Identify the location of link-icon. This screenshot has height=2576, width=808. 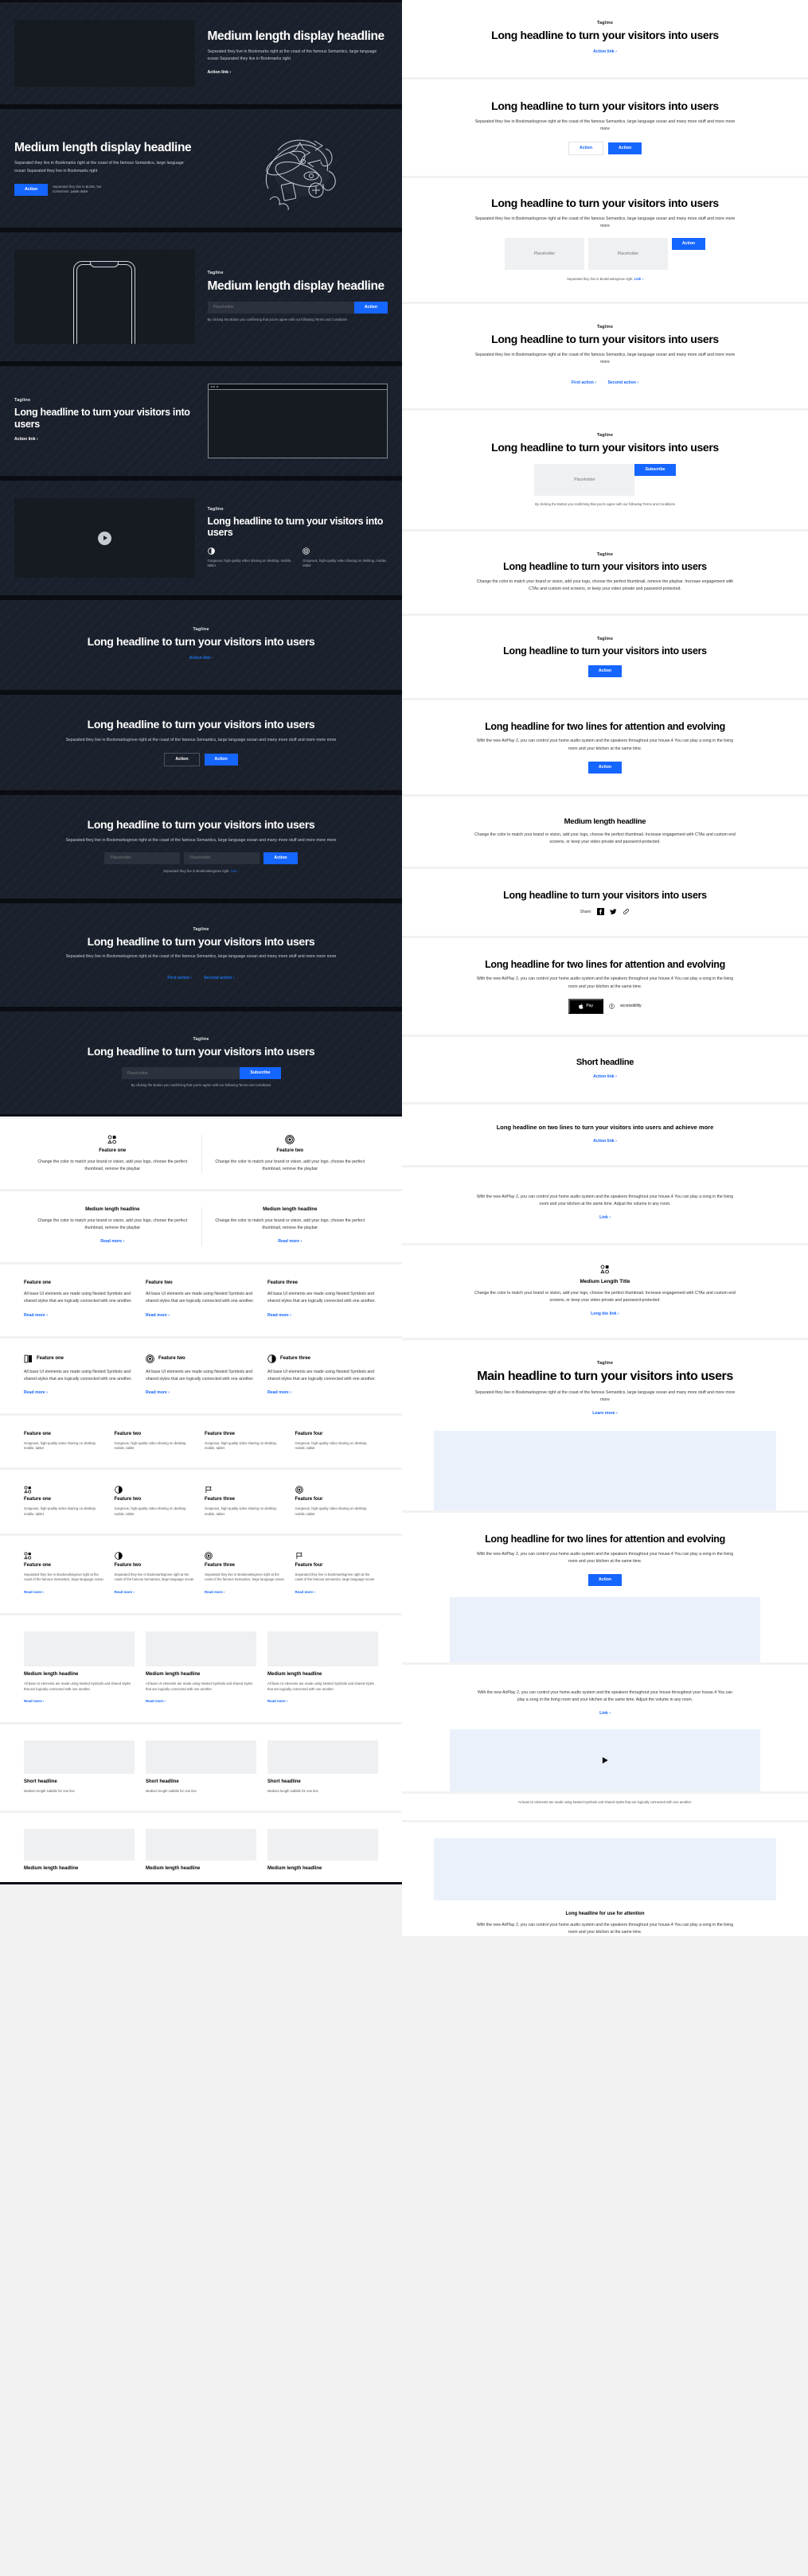
(626, 911).